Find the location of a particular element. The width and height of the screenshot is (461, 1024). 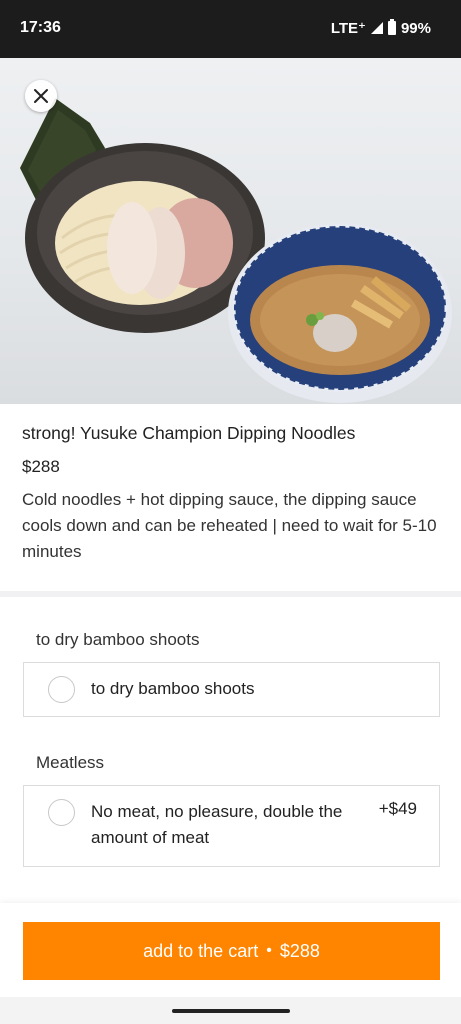

add-to-cart-button: add to the cart • $288 is located at coordinates (231, 951).